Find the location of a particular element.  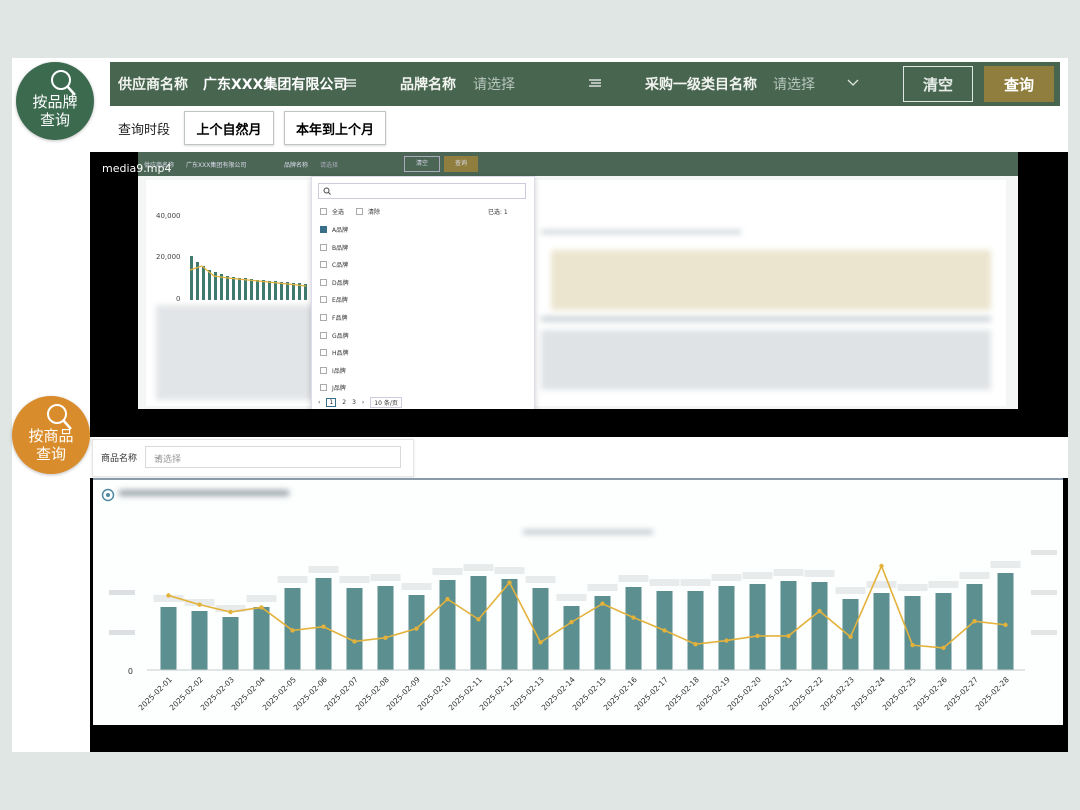

brand-option: D品牌 is located at coordinates (334, 282).